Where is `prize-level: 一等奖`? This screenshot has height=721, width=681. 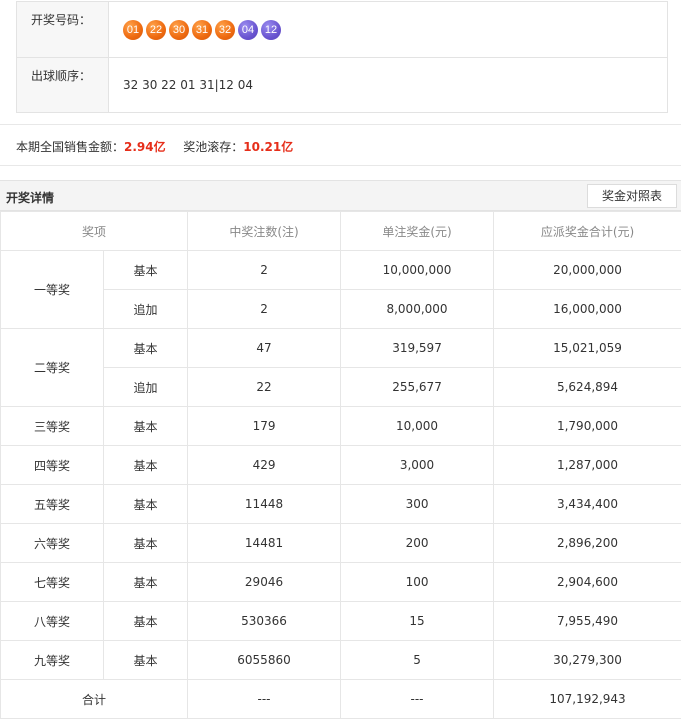
prize-level: 一等奖 is located at coordinates (52, 289).